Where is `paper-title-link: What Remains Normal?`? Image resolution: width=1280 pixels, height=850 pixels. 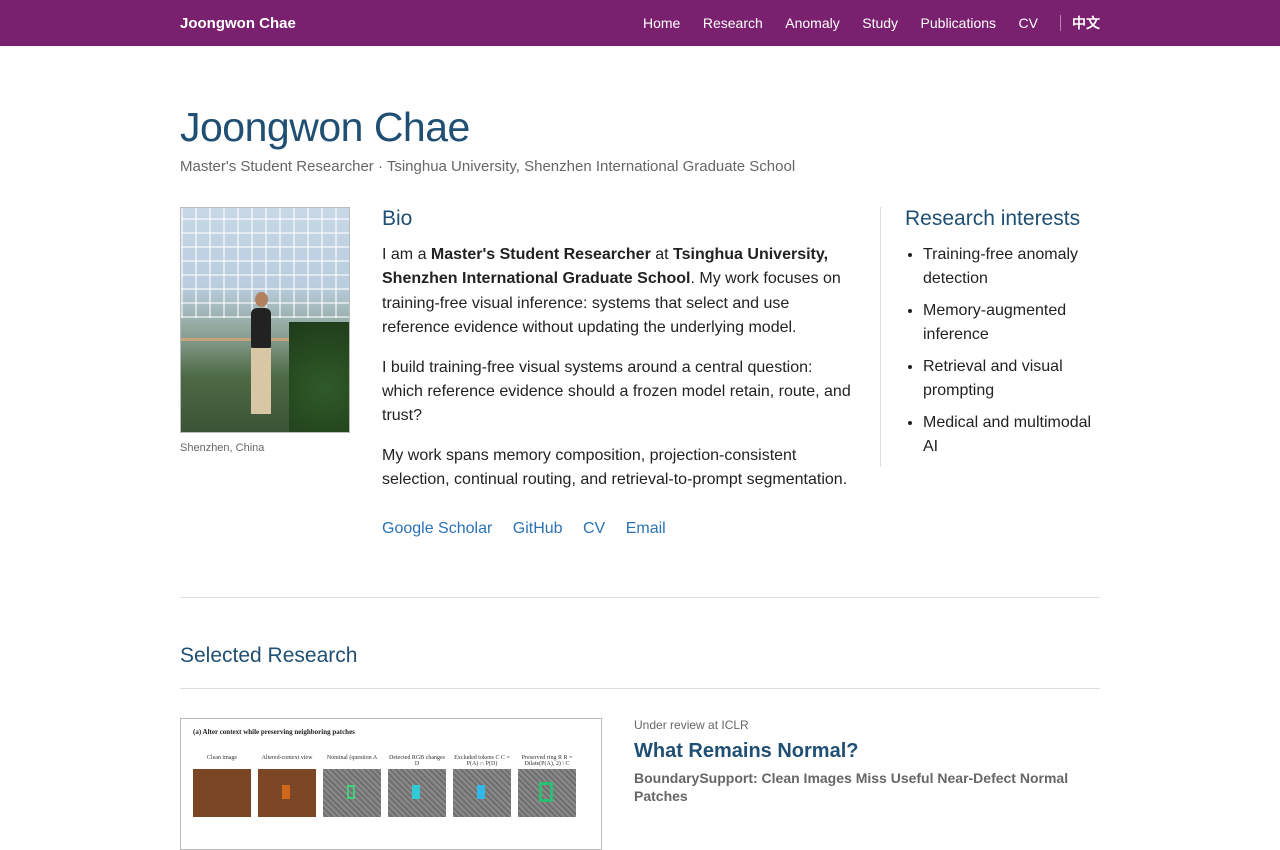 paper-title-link: What Remains Normal? is located at coordinates (867, 751).